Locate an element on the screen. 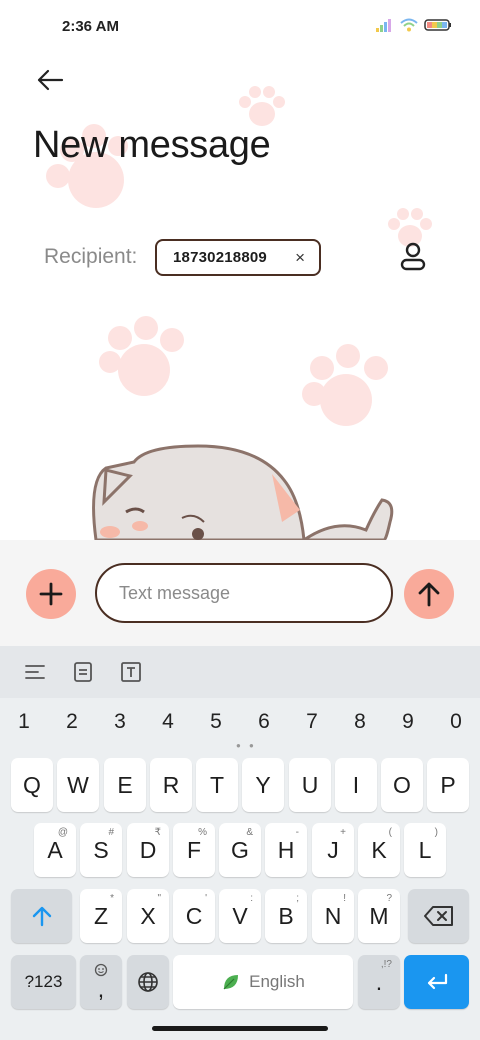  battery-icon is located at coordinates (437, 25).